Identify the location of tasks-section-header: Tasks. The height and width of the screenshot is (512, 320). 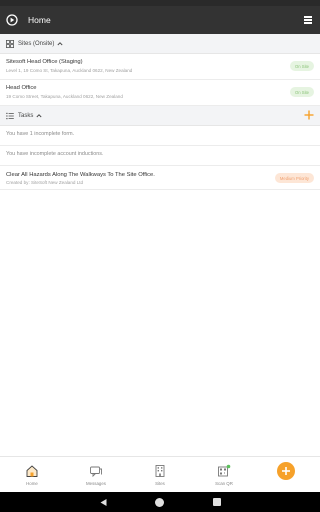
(160, 116).